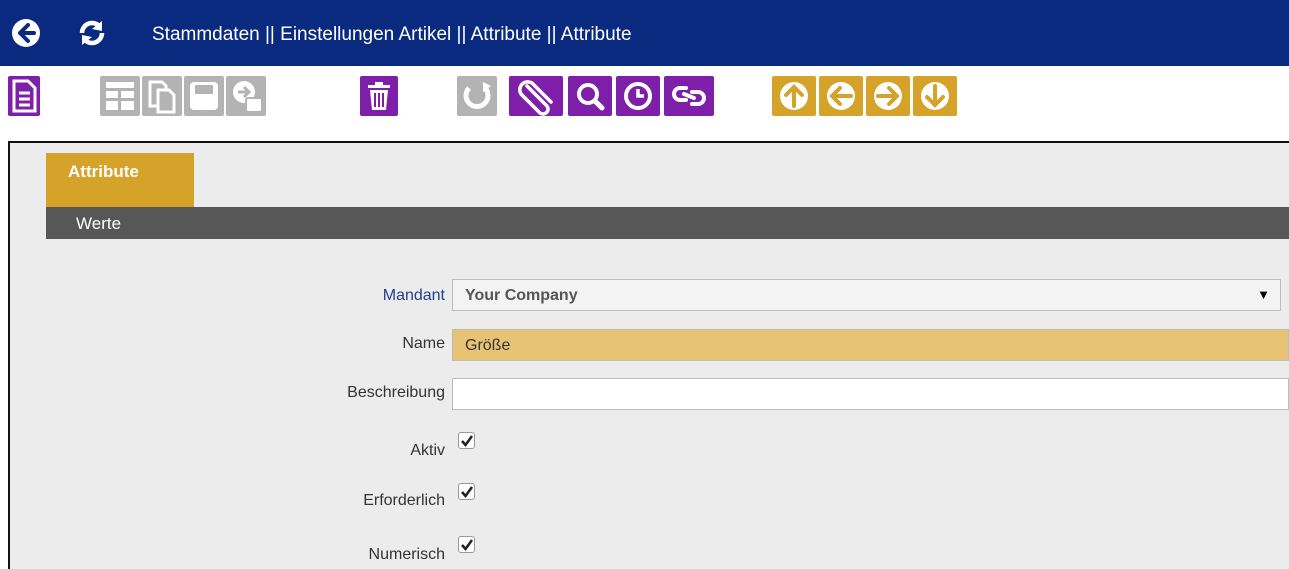  I want to click on arrow-down-icon, so click(935, 96).